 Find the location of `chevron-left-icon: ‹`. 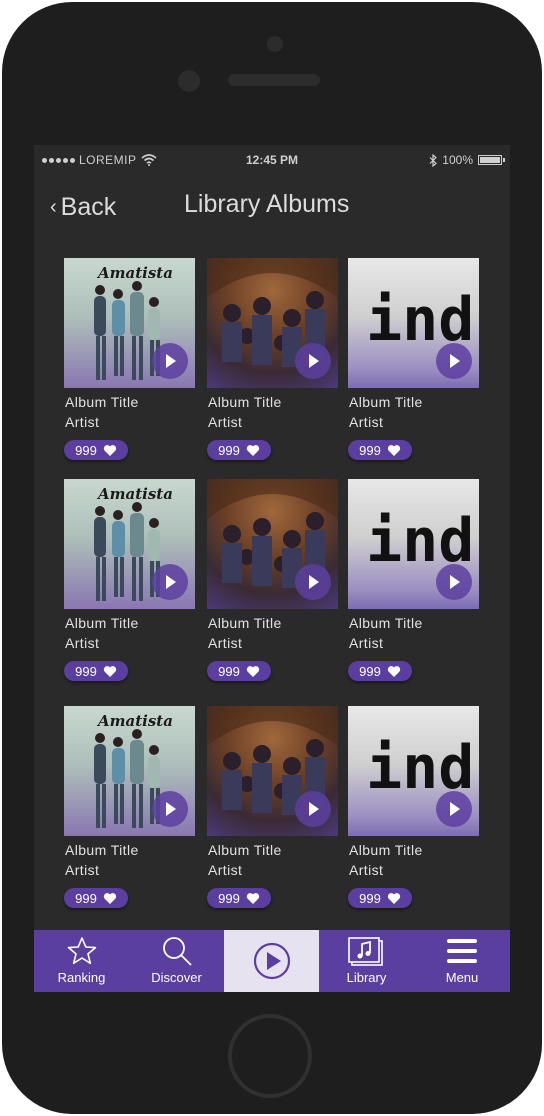

chevron-left-icon: ‹ is located at coordinates (53, 207).